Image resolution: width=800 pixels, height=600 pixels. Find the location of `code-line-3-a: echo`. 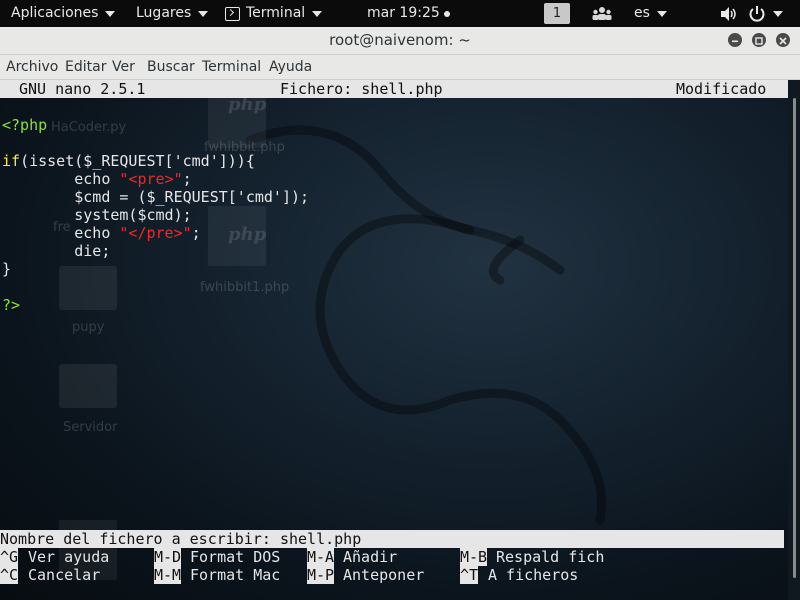

code-line-3-a: echo is located at coordinates (61, 179).